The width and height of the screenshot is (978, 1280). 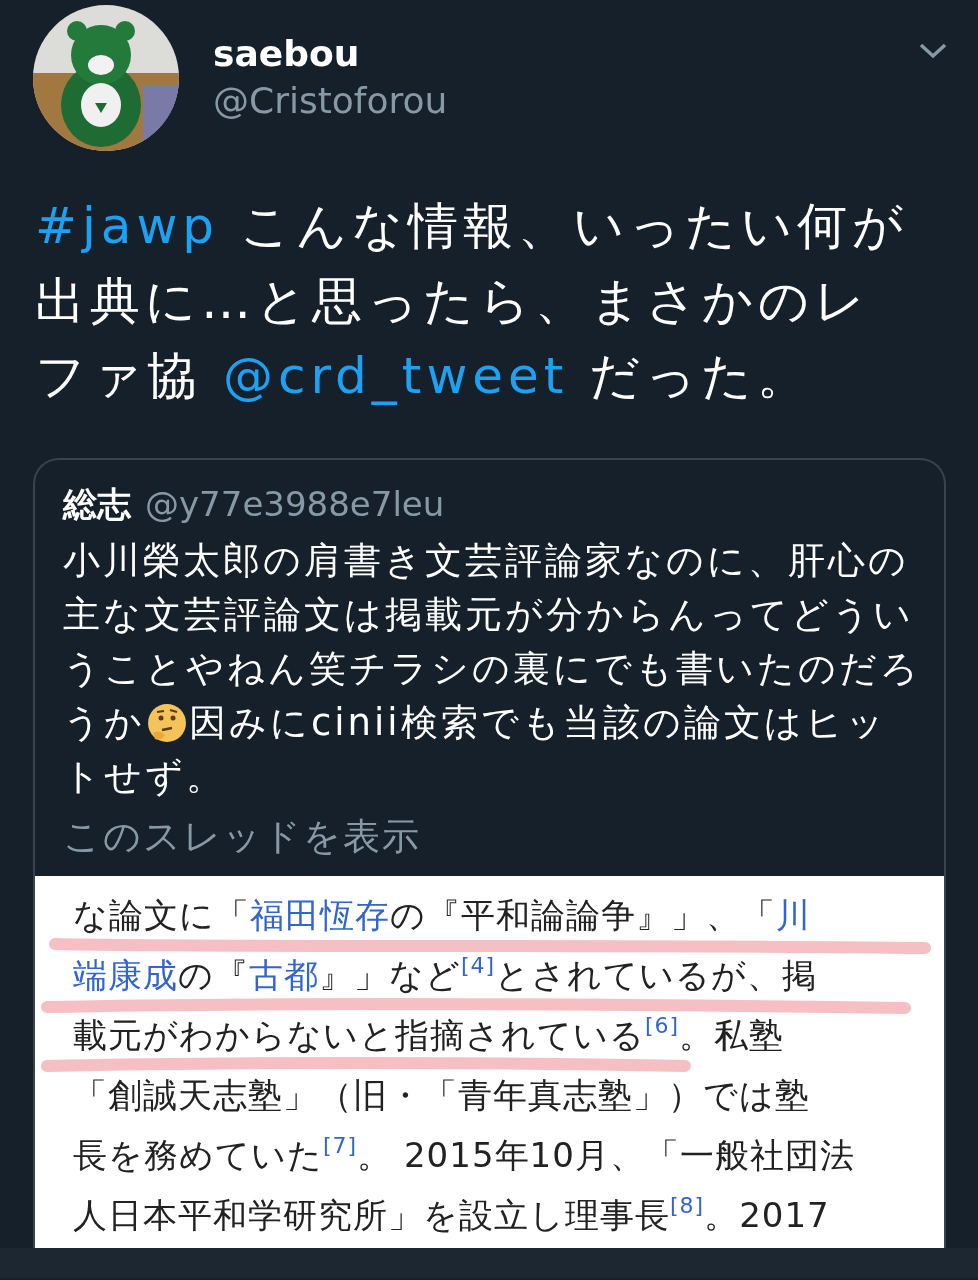 What do you see at coordinates (442, 915) in the screenshot?
I see `article-line: な論文に「福田恆存の『平和論論争』」、「川` at bounding box center [442, 915].